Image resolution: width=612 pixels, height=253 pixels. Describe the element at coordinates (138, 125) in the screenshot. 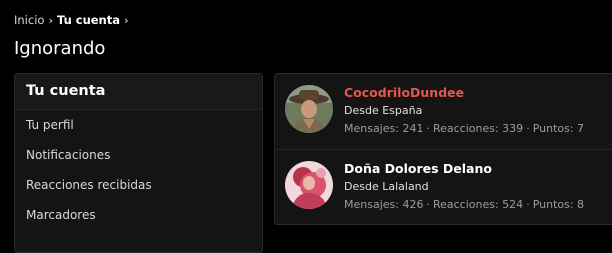

I see `sidebar-item-profile: Tu perfil` at that location.